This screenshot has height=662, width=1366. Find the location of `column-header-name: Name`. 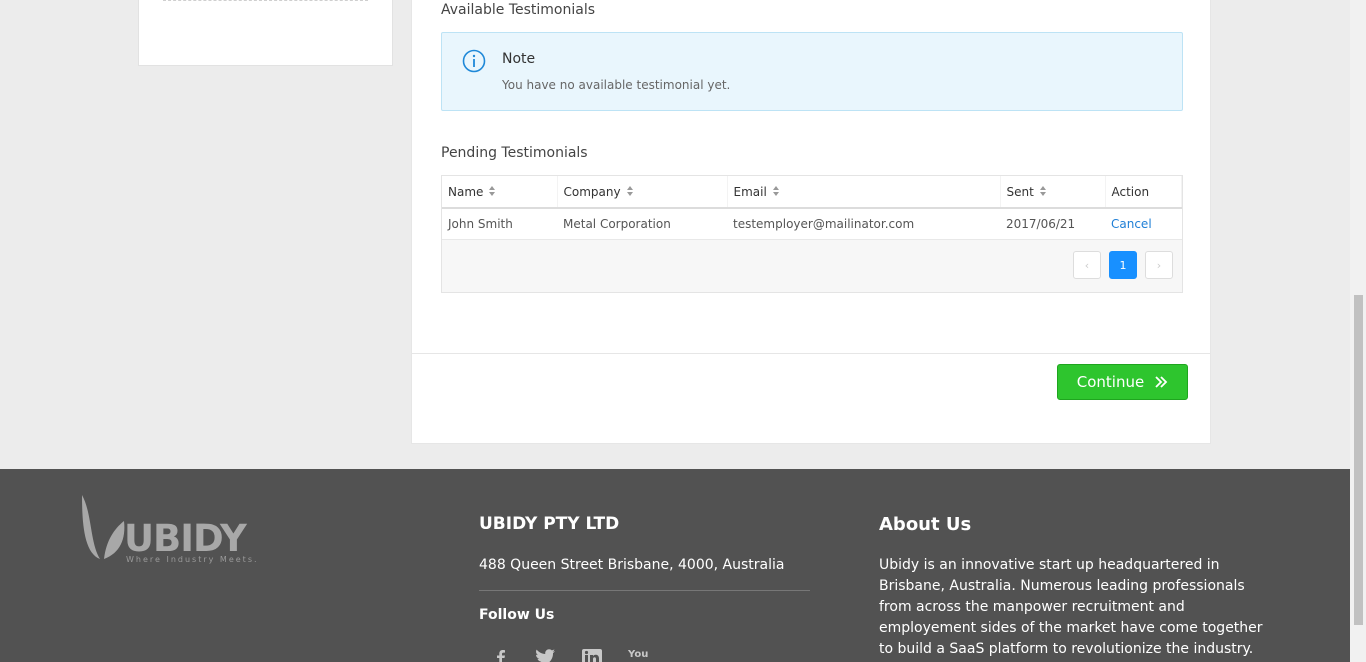

column-header-name: Name is located at coordinates (500, 192).